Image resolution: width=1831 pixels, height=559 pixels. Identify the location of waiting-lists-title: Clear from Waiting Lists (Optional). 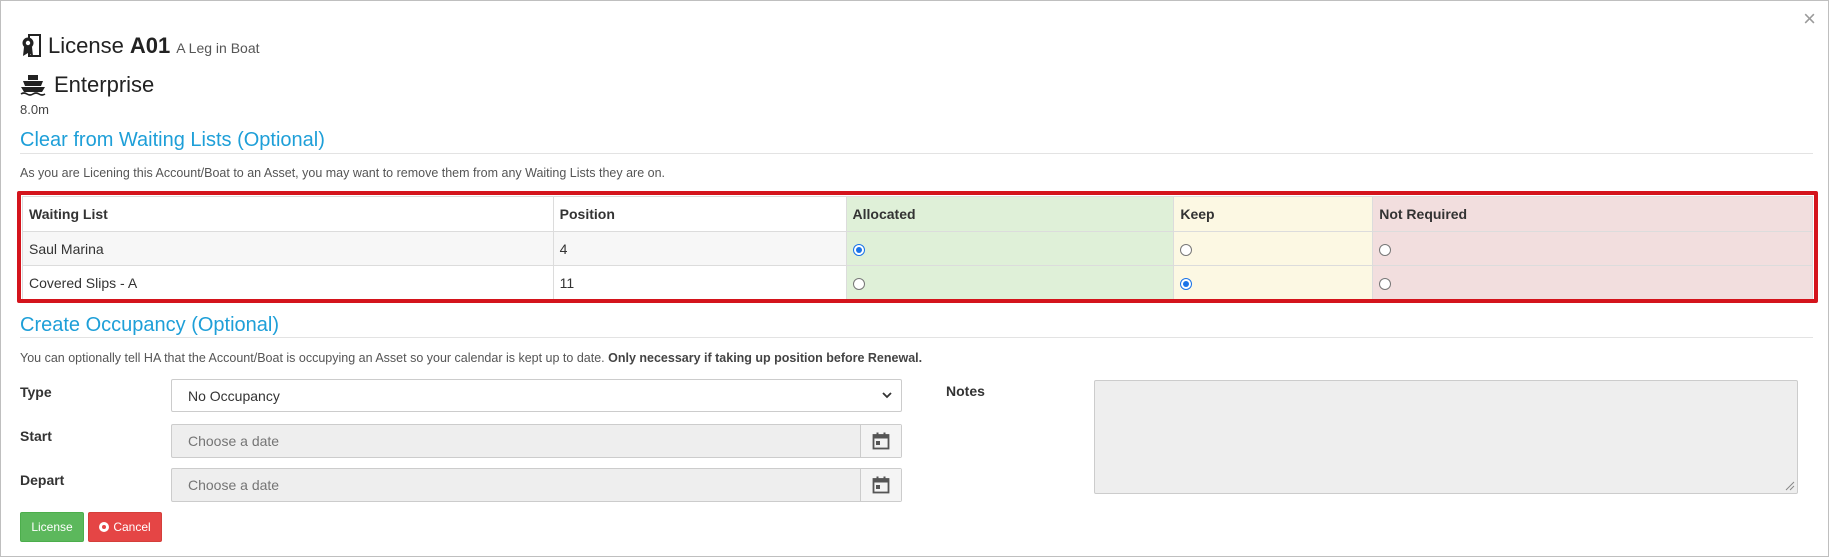
(172, 140).